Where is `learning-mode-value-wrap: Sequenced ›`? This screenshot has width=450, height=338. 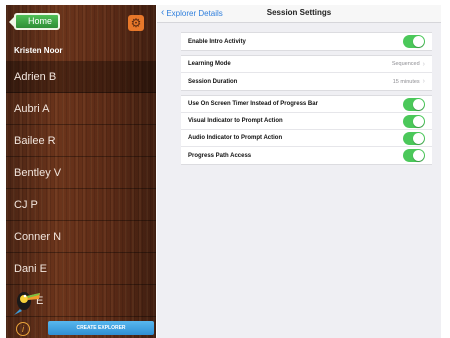 learning-mode-value-wrap: Sequenced › is located at coordinates (408, 64).